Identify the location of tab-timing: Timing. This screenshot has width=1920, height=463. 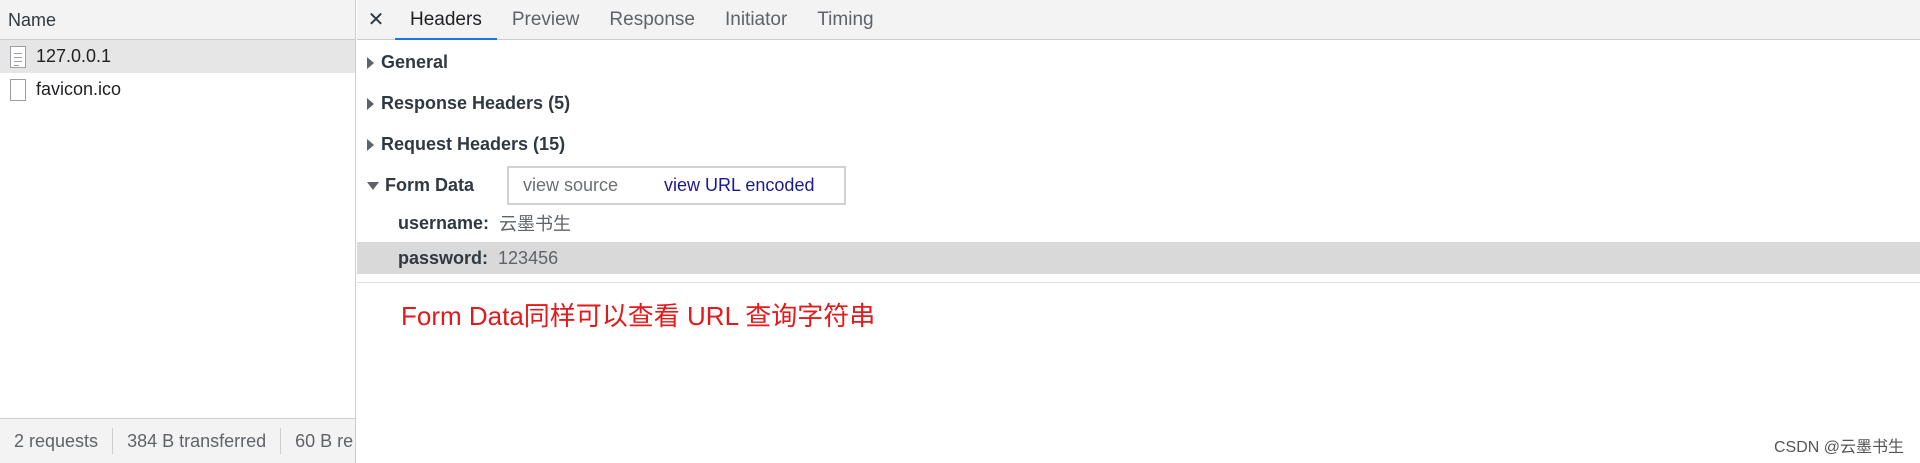
(845, 19).